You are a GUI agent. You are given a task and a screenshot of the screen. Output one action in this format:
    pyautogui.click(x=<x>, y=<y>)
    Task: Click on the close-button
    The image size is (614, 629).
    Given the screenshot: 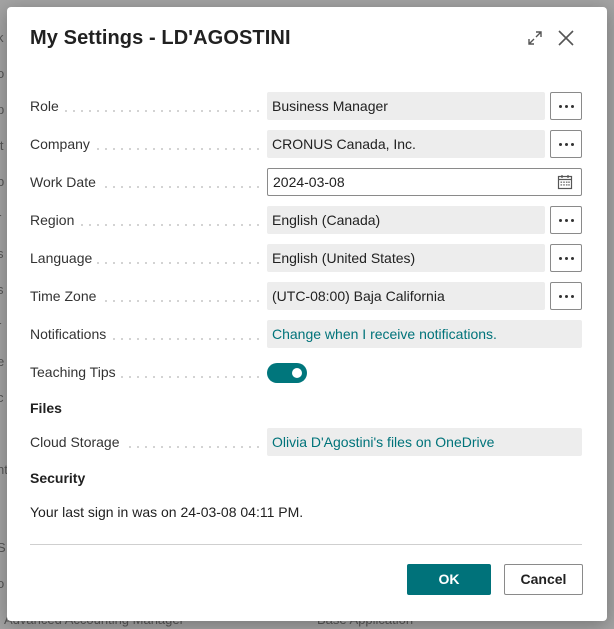 What is the action you would take?
    pyautogui.click(x=566, y=38)
    